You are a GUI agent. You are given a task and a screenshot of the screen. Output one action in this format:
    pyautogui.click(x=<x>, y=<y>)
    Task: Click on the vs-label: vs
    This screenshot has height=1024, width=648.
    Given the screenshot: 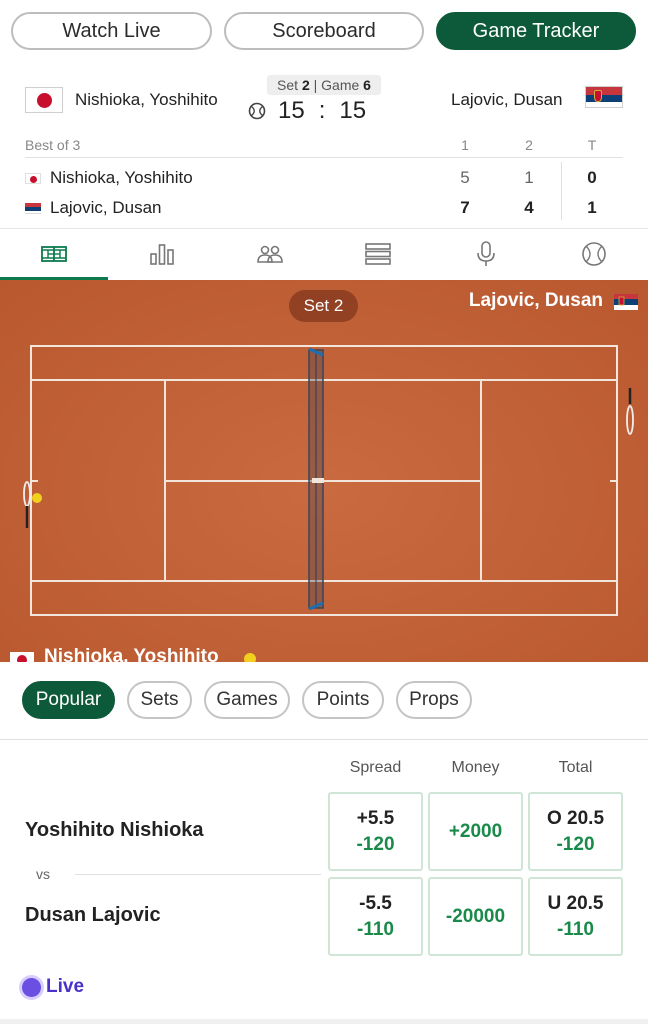 What is the action you would take?
    pyautogui.click(x=43, y=874)
    